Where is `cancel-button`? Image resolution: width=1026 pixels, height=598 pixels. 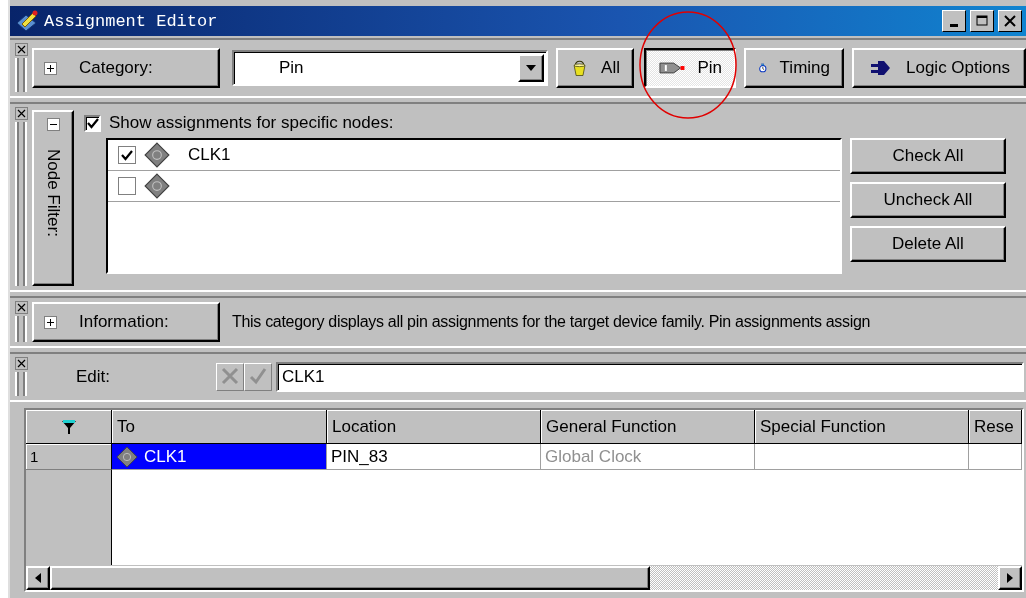 cancel-button is located at coordinates (230, 377).